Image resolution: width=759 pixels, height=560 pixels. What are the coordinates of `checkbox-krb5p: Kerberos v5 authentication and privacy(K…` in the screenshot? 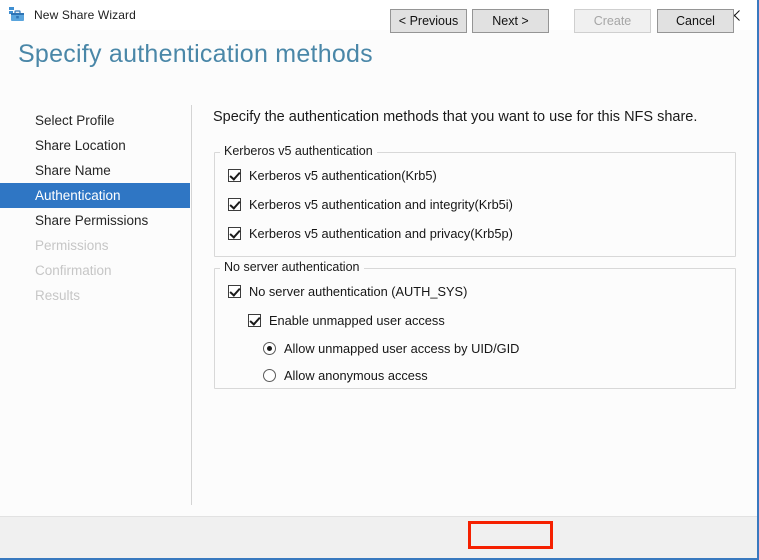 It's located at (370, 233).